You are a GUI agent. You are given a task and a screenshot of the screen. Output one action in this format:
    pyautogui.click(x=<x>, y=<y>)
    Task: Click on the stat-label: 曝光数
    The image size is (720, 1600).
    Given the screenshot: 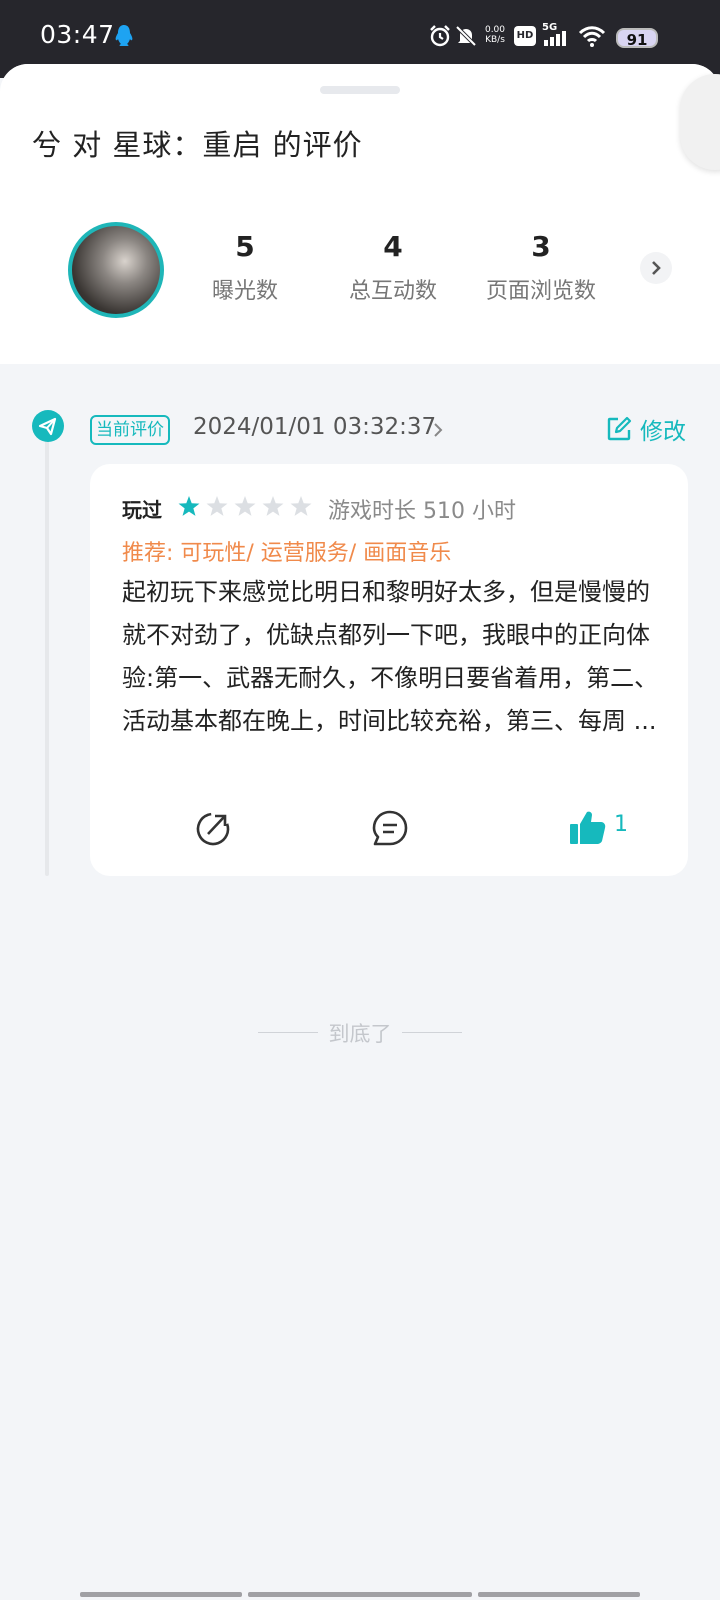 What is the action you would take?
    pyautogui.click(x=244, y=291)
    